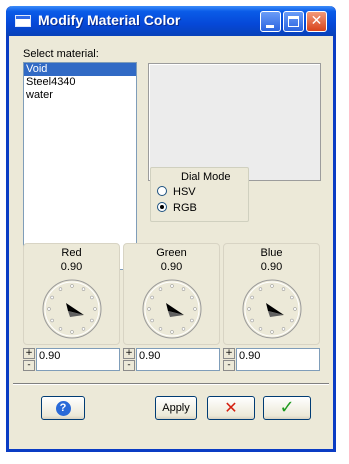 The height and width of the screenshot is (464, 349). What do you see at coordinates (199, 194) in the screenshot?
I see `dial-mode-group: Dial Mode HSV RGB` at bounding box center [199, 194].